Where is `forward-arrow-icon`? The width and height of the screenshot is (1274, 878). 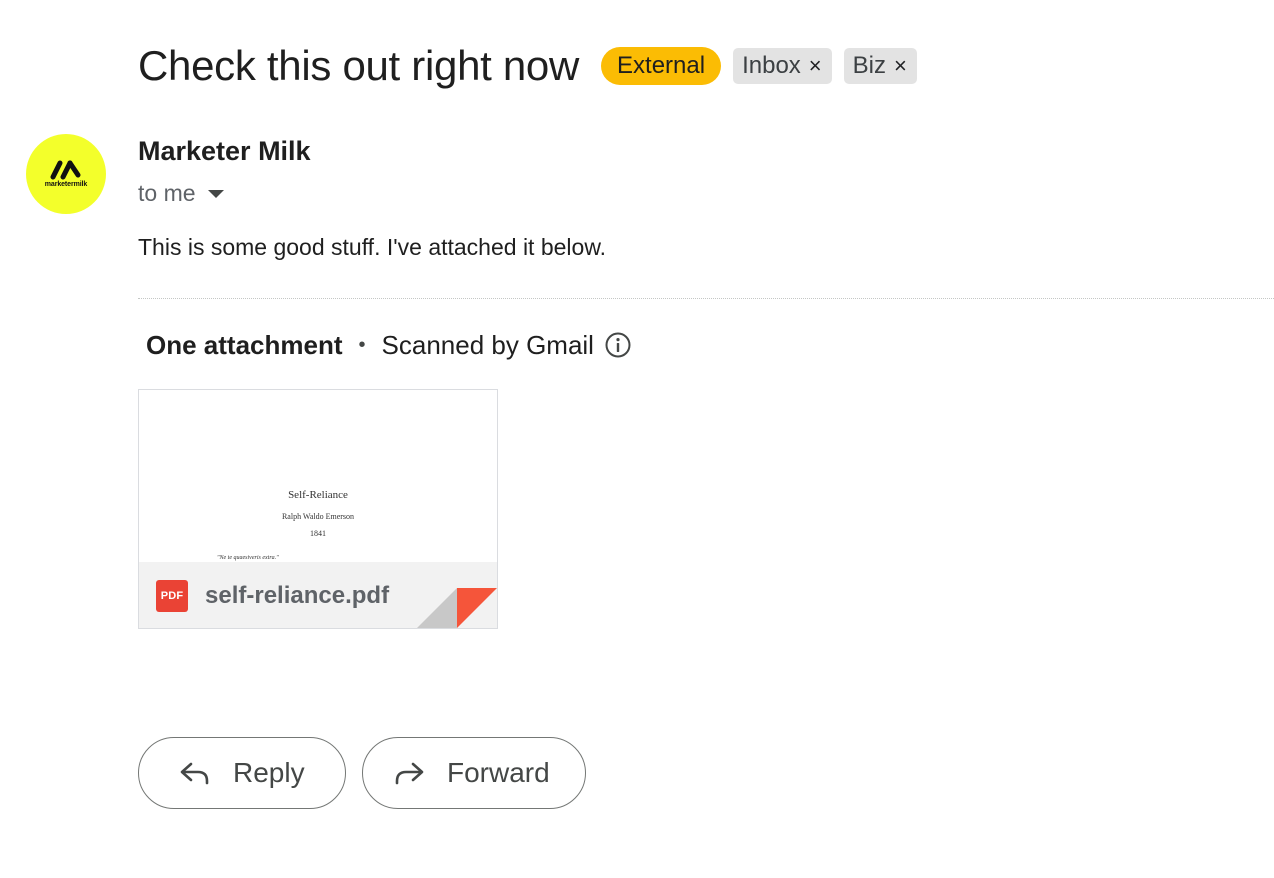
forward-arrow-icon is located at coordinates (409, 773).